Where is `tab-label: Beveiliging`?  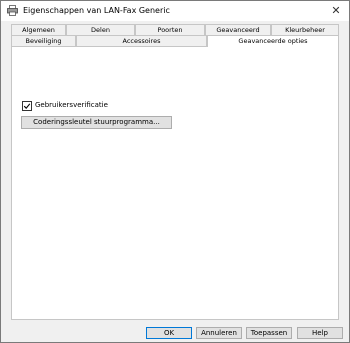 tab-label: Beveiliging is located at coordinates (43, 41).